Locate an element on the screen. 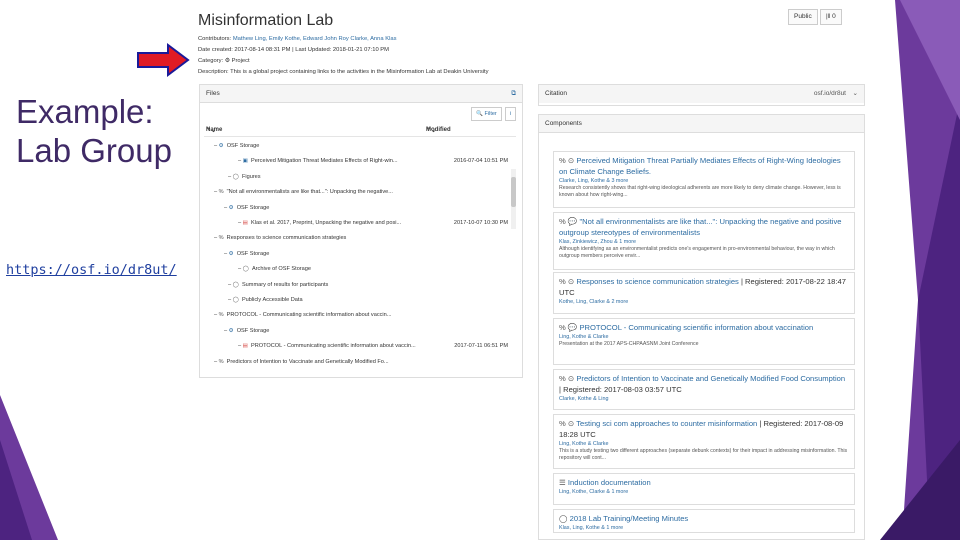 The width and height of the screenshot is (960, 540). component-contributors: Klas, Zinkiewicz, Zhou & 1 more is located at coordinates (704, 242).